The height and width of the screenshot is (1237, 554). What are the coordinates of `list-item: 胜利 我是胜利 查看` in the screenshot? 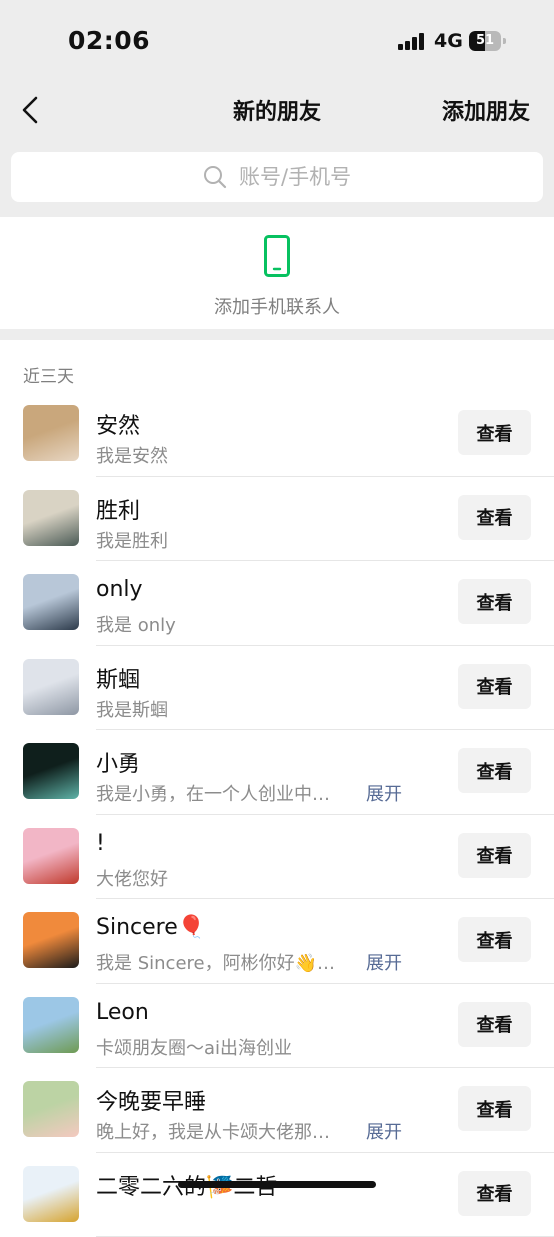 It's located at (277, 519).